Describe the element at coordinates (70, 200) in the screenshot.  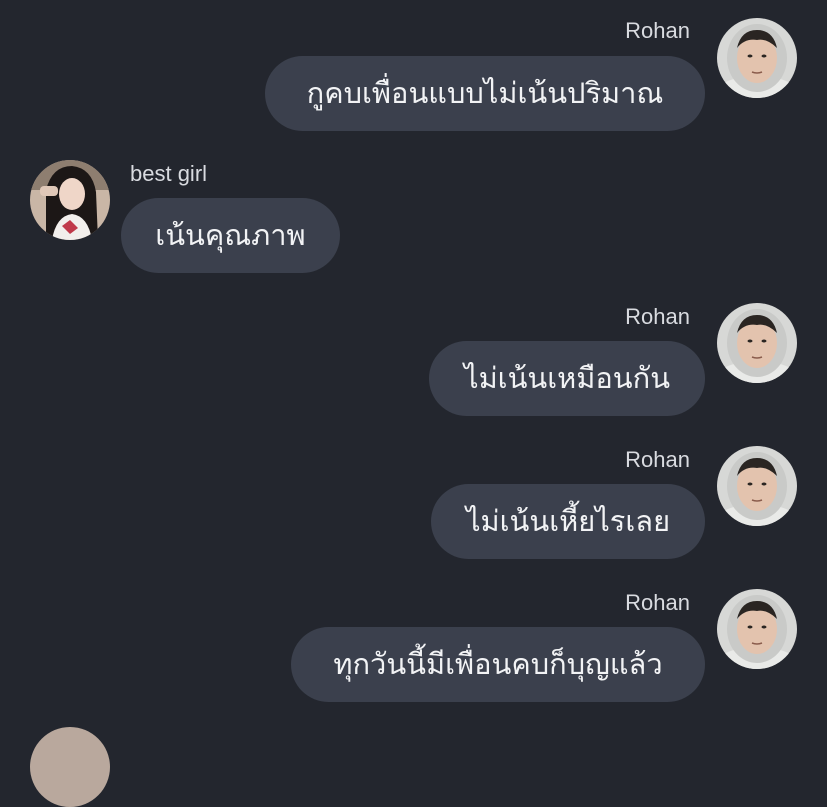
I see `avatar-best-girl` at that location.